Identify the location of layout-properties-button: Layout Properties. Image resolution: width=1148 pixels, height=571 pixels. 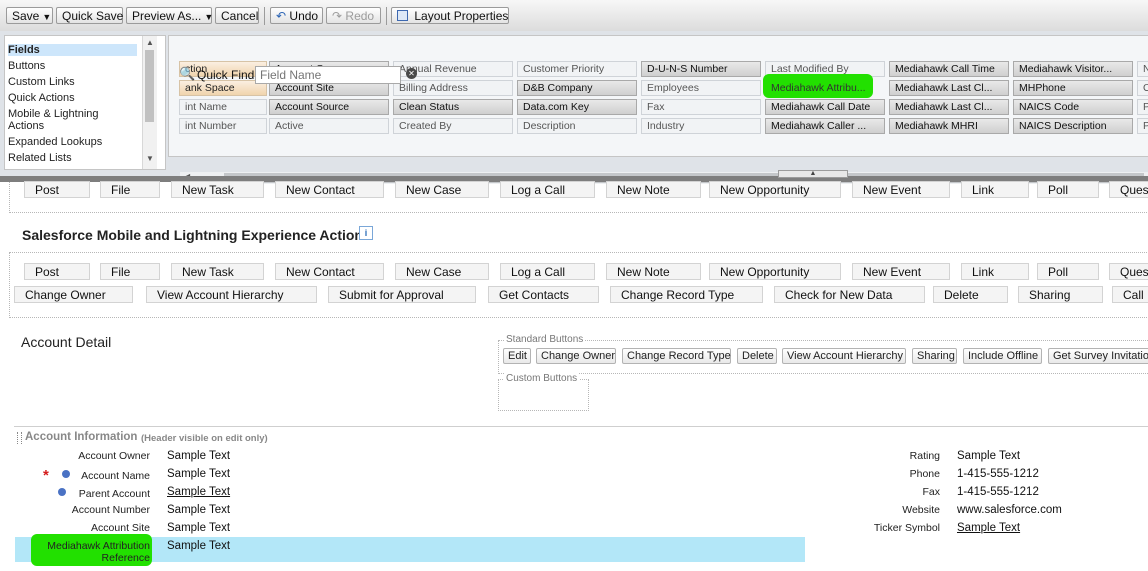
(450, 15).